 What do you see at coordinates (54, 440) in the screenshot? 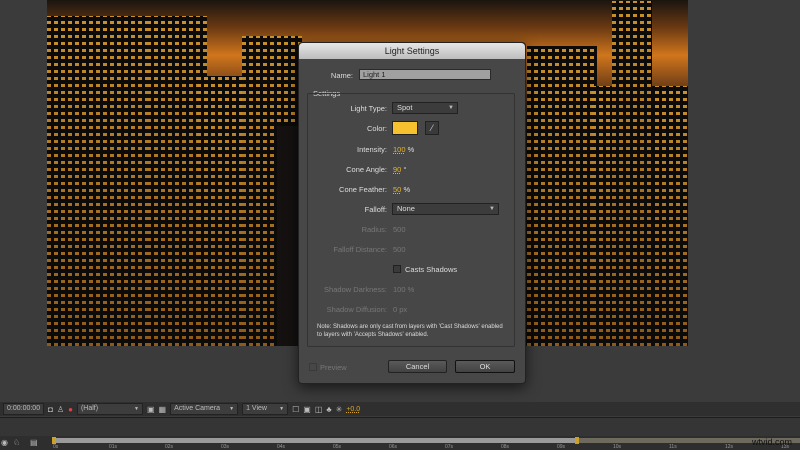
I see `work-area-start-handle` at bounding box center [54, 440].